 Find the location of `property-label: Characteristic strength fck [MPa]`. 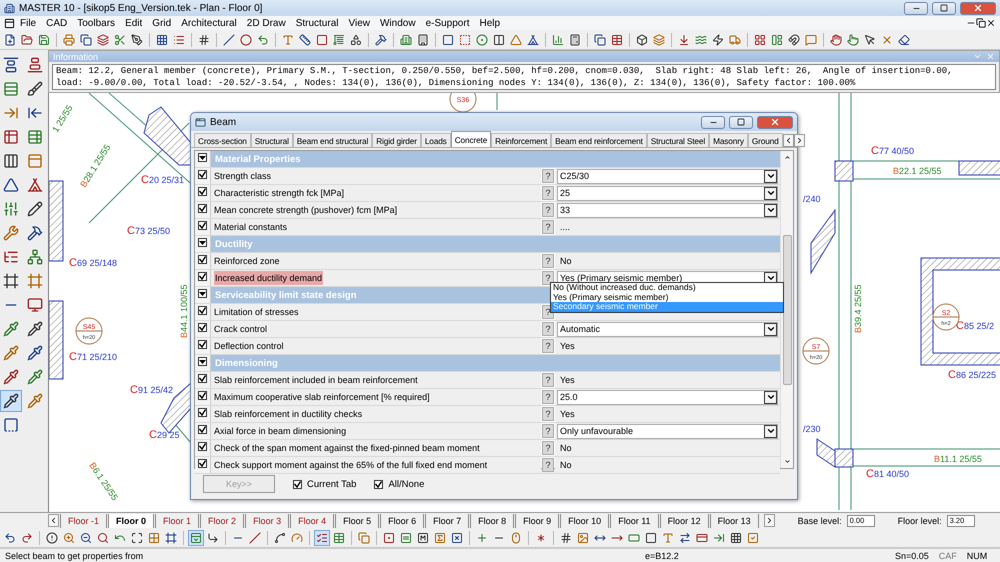

property-label: Characteristic strength fck [MPa] is located at coordinates (279, 193).